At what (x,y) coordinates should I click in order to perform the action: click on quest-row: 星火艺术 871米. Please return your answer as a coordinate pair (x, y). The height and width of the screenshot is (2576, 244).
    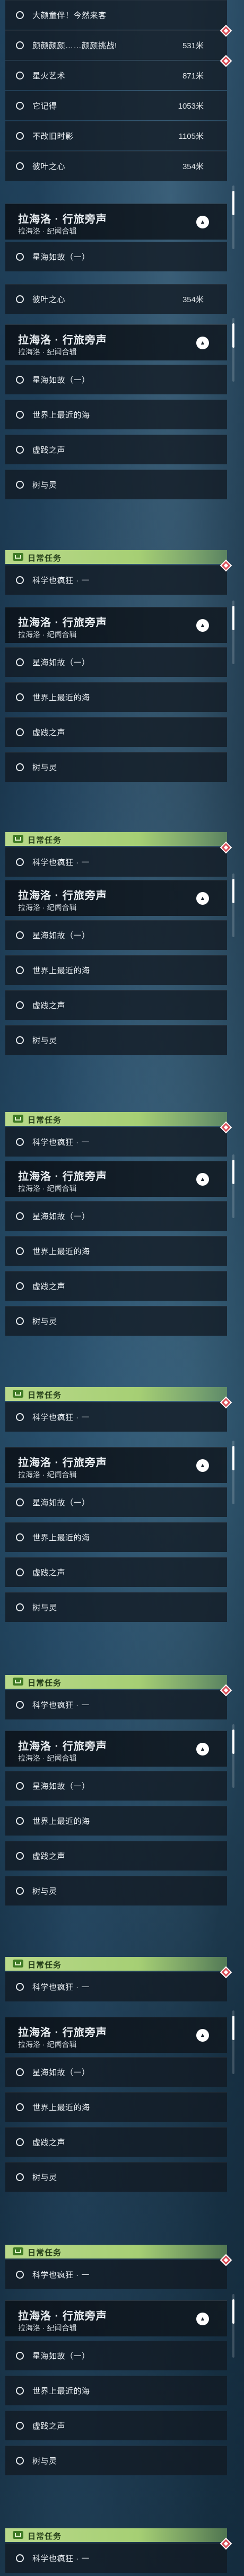
    Looking at the image, I should click on (119, 72).